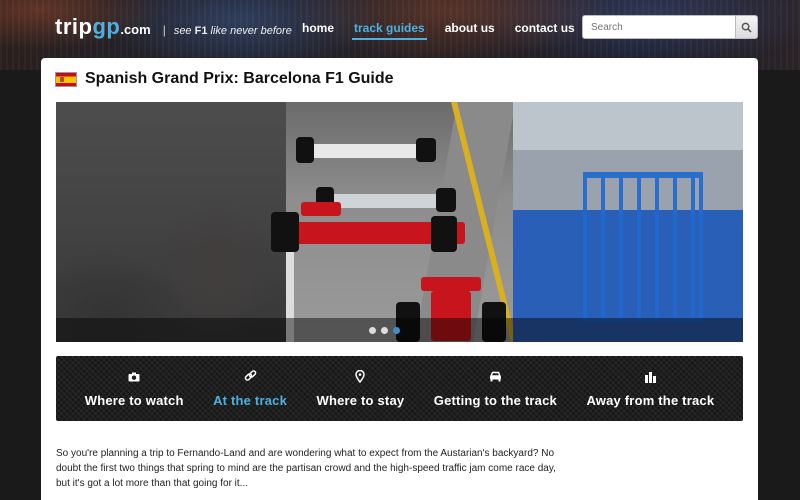 The width and height of the screenshot is (800, 500). What do you see at coordinates (495, 400) in the screenshot?
I see `guide-label: Getting to the track` at bounding box center [495, 400].